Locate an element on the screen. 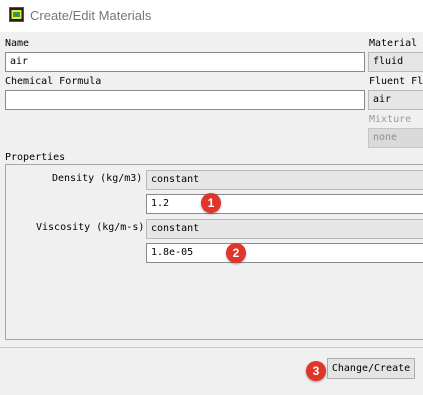  mixture-label: Mixture is located at coordinates (390, 119).